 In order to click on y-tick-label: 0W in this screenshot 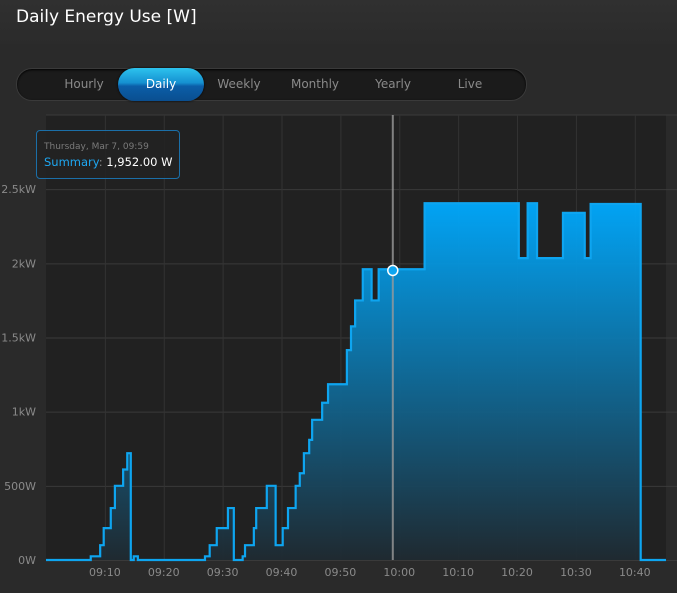, I will do `click(27, 560)`.